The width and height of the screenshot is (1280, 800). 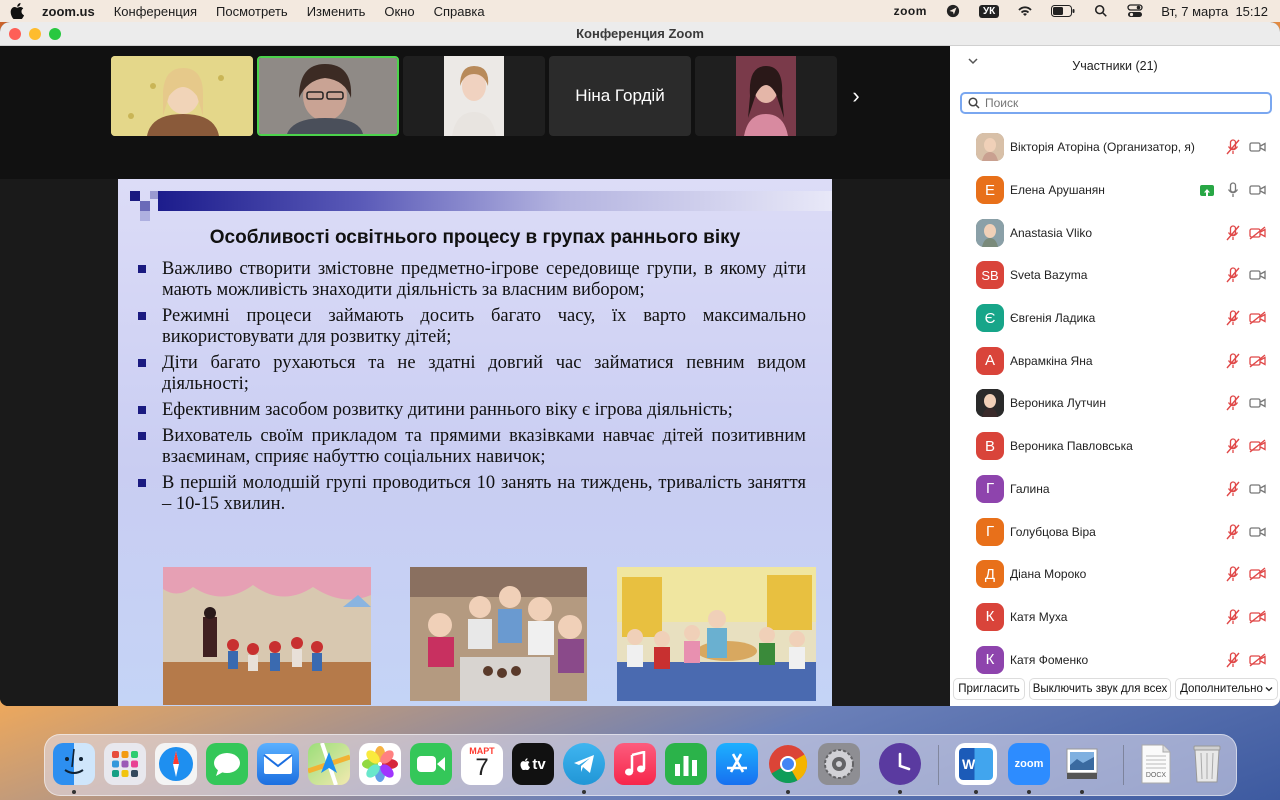 What do you see at coordinates (15, 33) in the screenshot?
I see `close-window-button` at bounding box center [15, 33].